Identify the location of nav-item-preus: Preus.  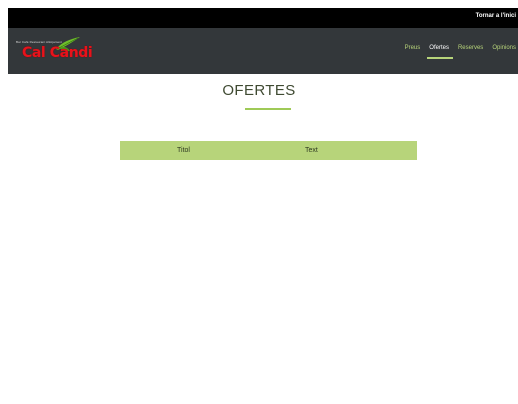
(413, 51).